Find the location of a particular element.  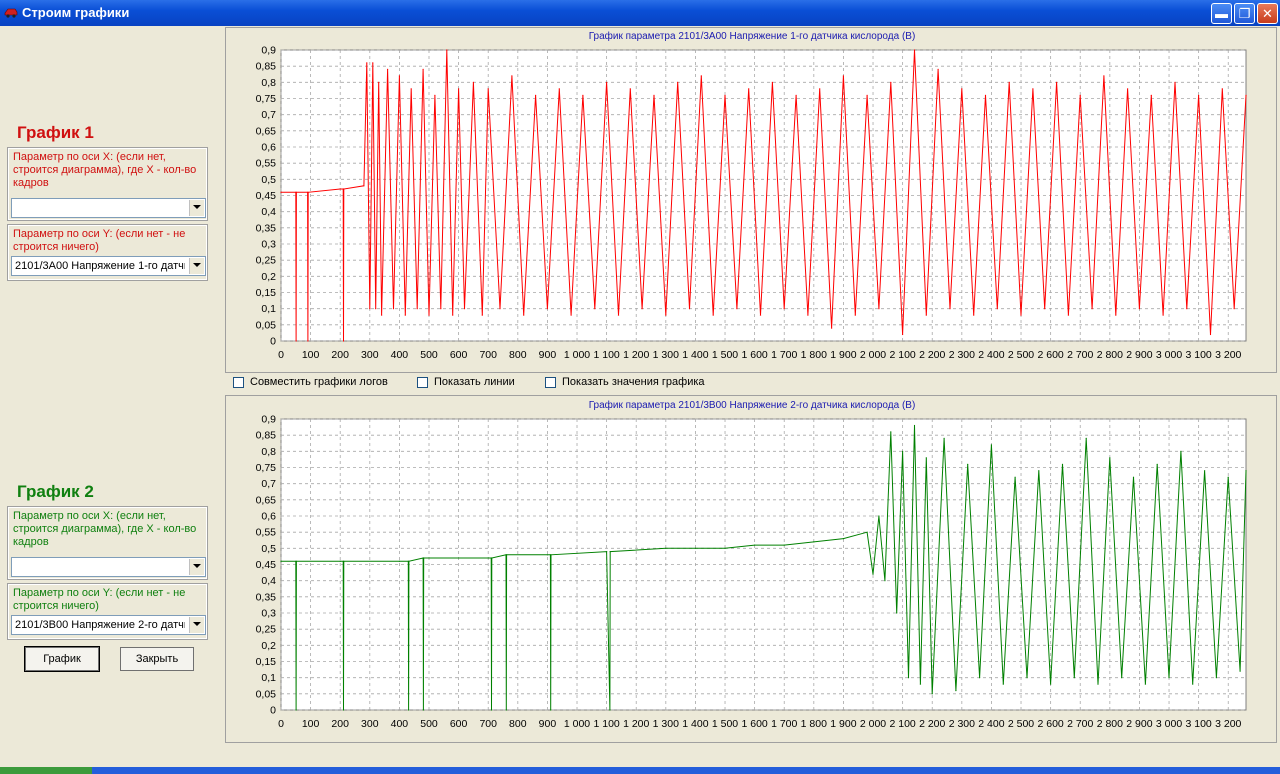

x-tick-label: 0 is located at coordinates (281, 724).